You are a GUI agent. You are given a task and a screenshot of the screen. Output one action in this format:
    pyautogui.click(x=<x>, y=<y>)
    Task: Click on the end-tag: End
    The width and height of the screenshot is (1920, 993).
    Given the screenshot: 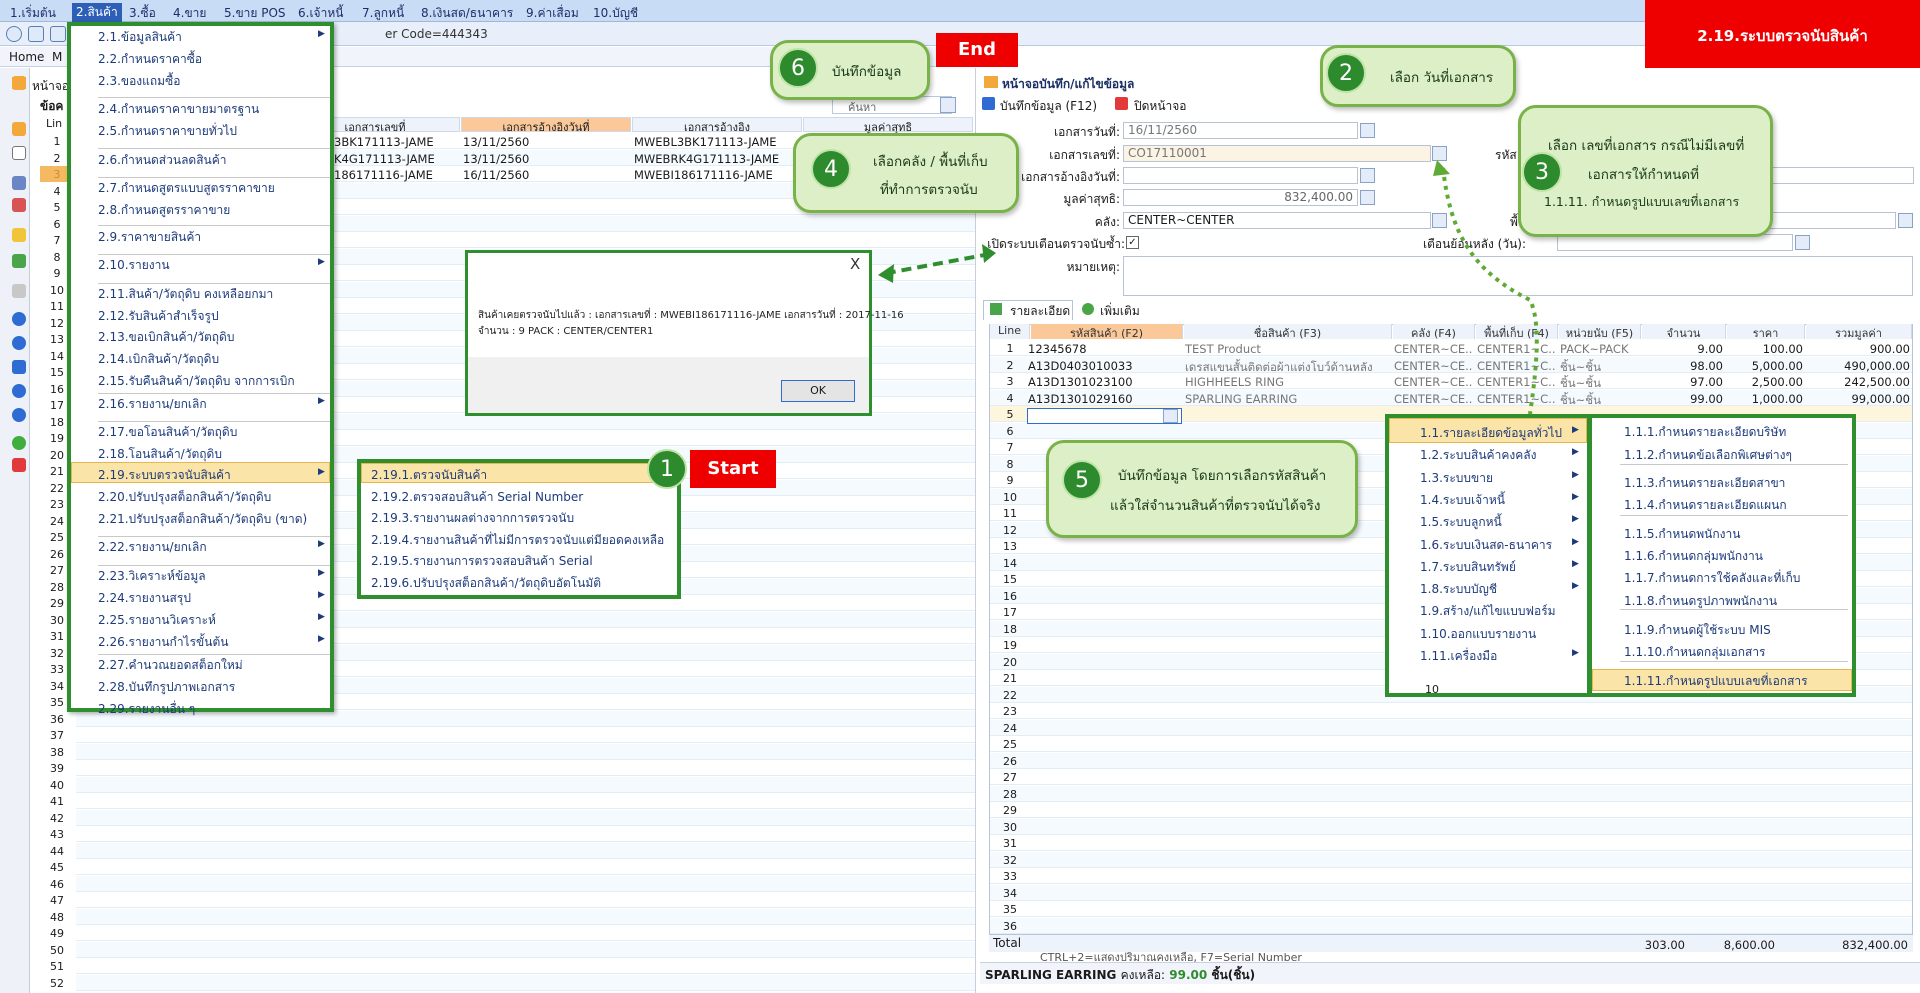 What is the action you would take?
    pyautogui.click(x=977, y=50)
    